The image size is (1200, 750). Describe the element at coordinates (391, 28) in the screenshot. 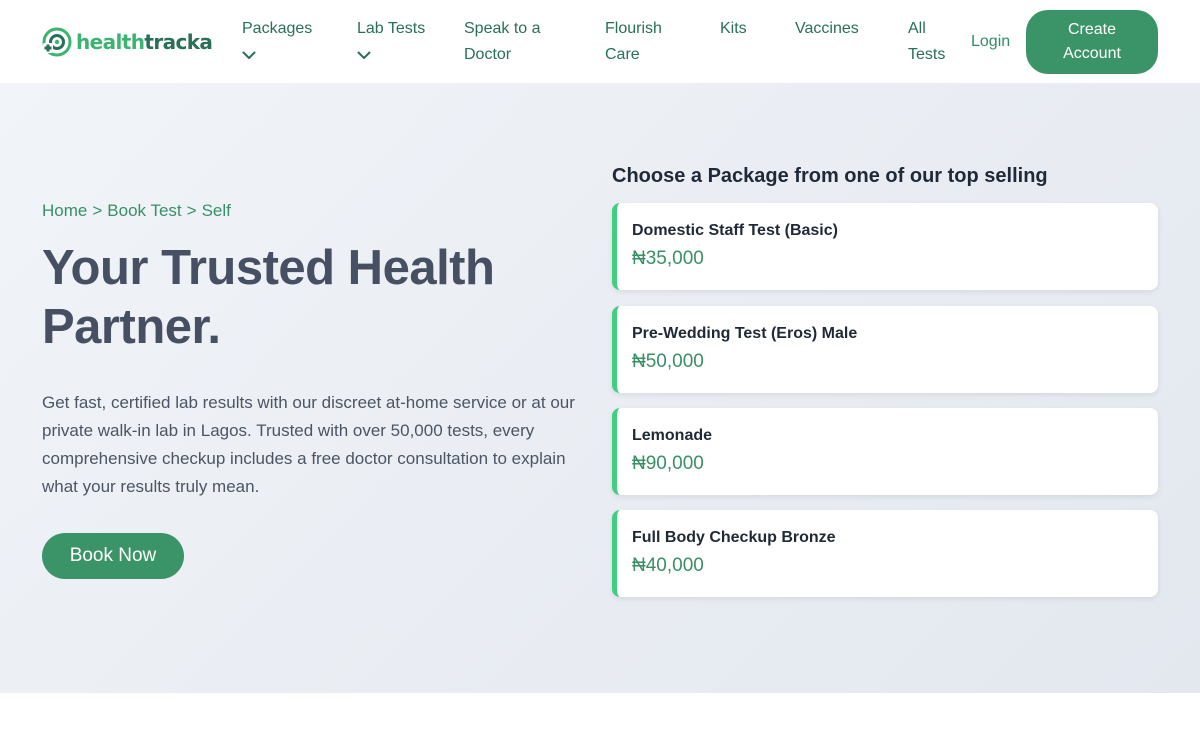

I see `nav-item-label: Lab Tests` at that location.